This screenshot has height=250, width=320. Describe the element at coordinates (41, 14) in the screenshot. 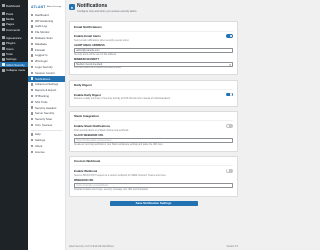

I see `plugin-nav-label: Dashboard` at that location.